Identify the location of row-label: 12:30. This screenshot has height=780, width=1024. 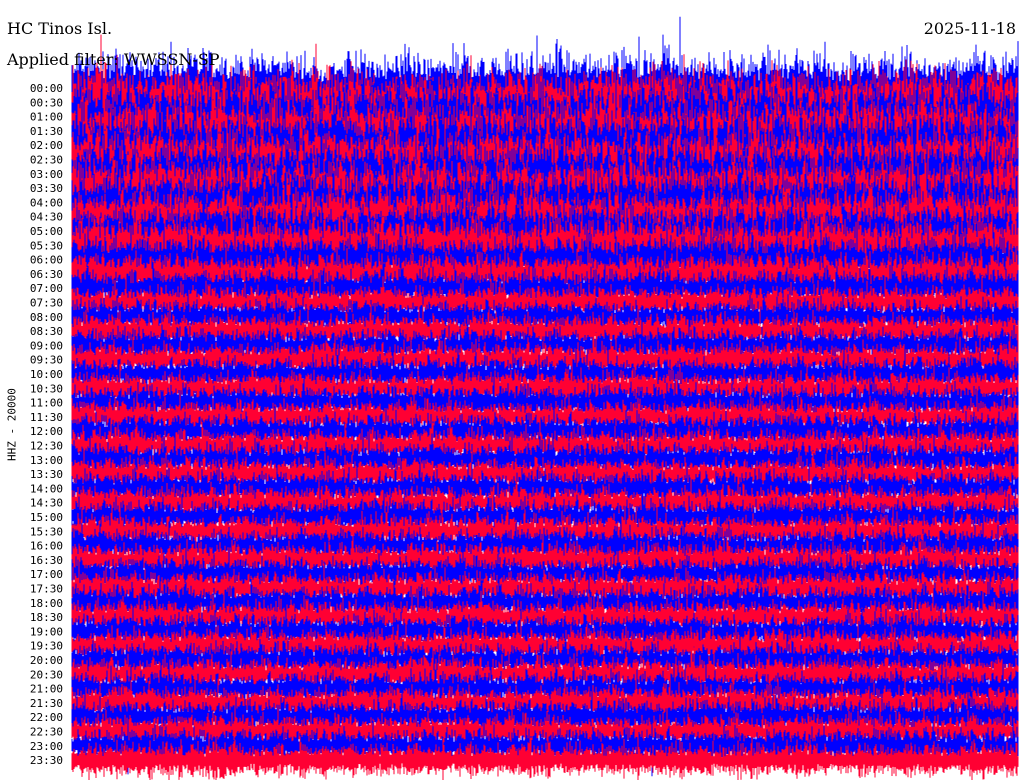
(46, 446).